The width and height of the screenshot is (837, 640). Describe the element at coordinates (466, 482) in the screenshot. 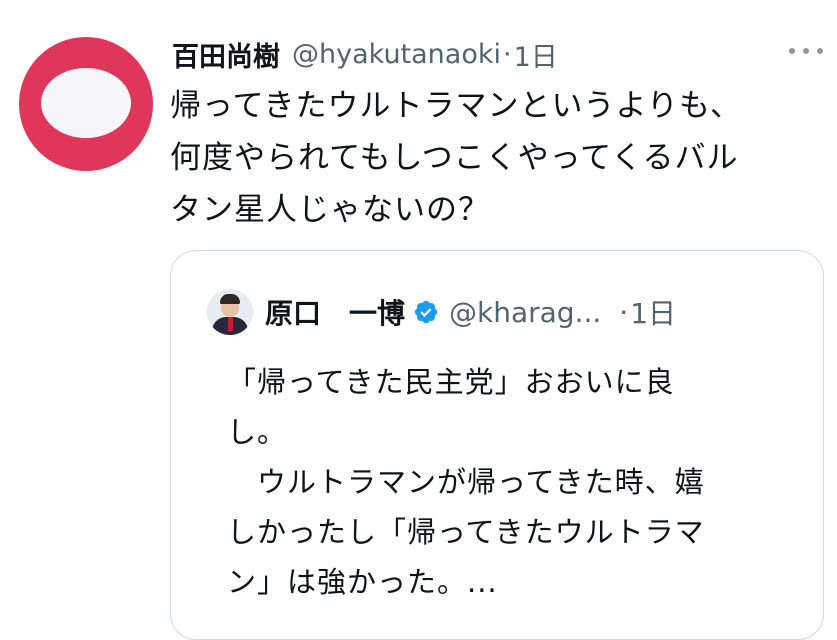

I see `quoted-text-line: ウルトラマンが帰ってきた時、嬉` at that location.